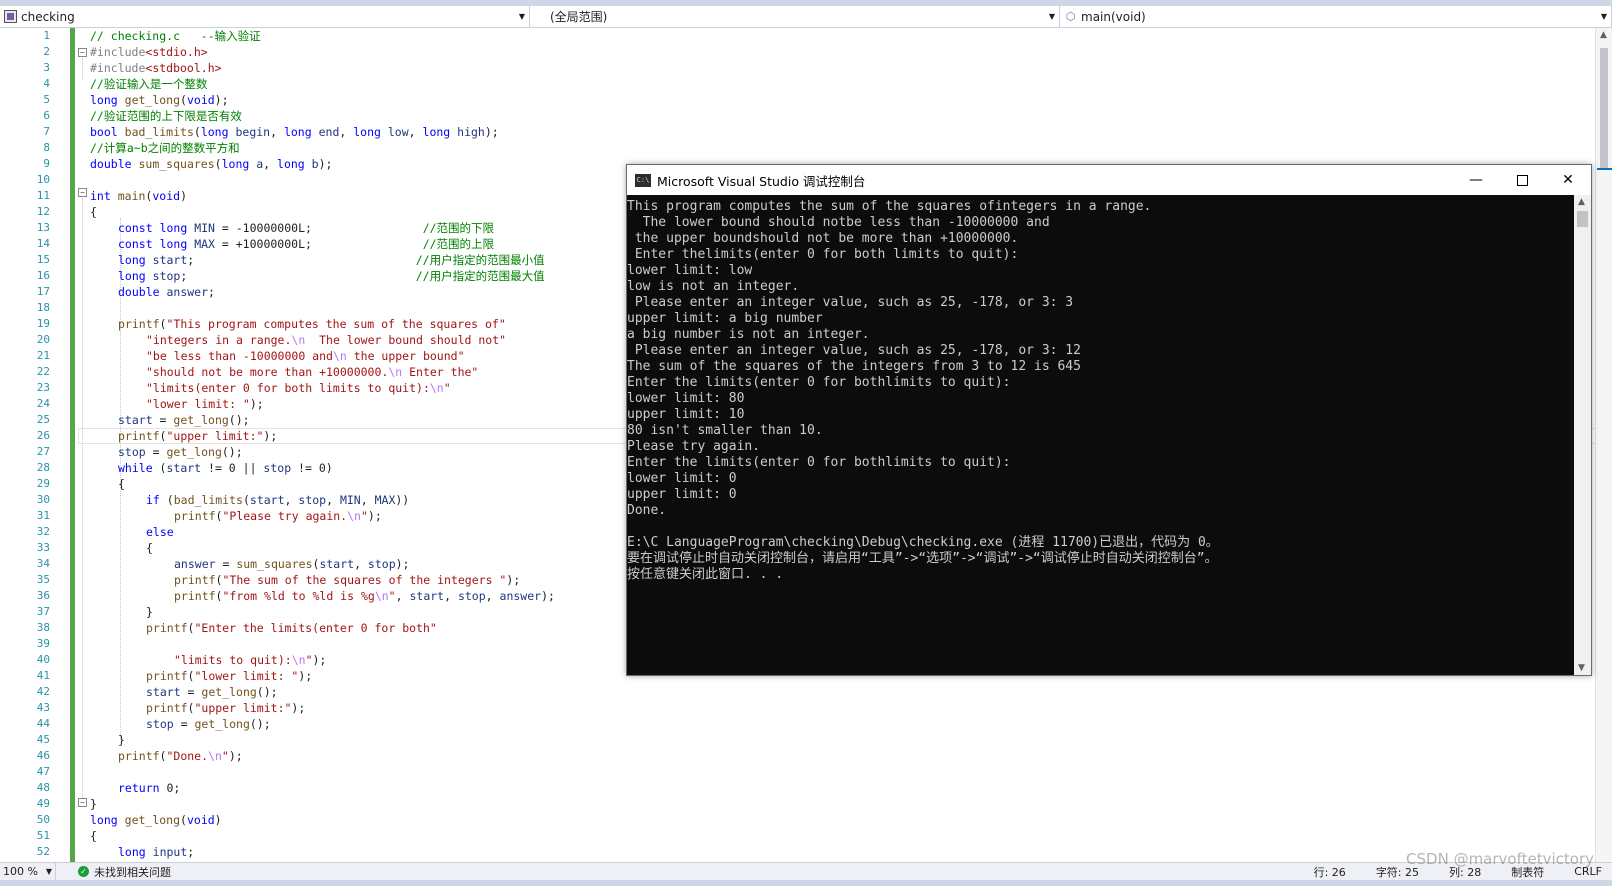 The height and width of the screenshot is (886, 1612). What do you see at coordinates (46, 147) in the screenshot?
I see `line-number: 8` at bounding box center [46, 147].